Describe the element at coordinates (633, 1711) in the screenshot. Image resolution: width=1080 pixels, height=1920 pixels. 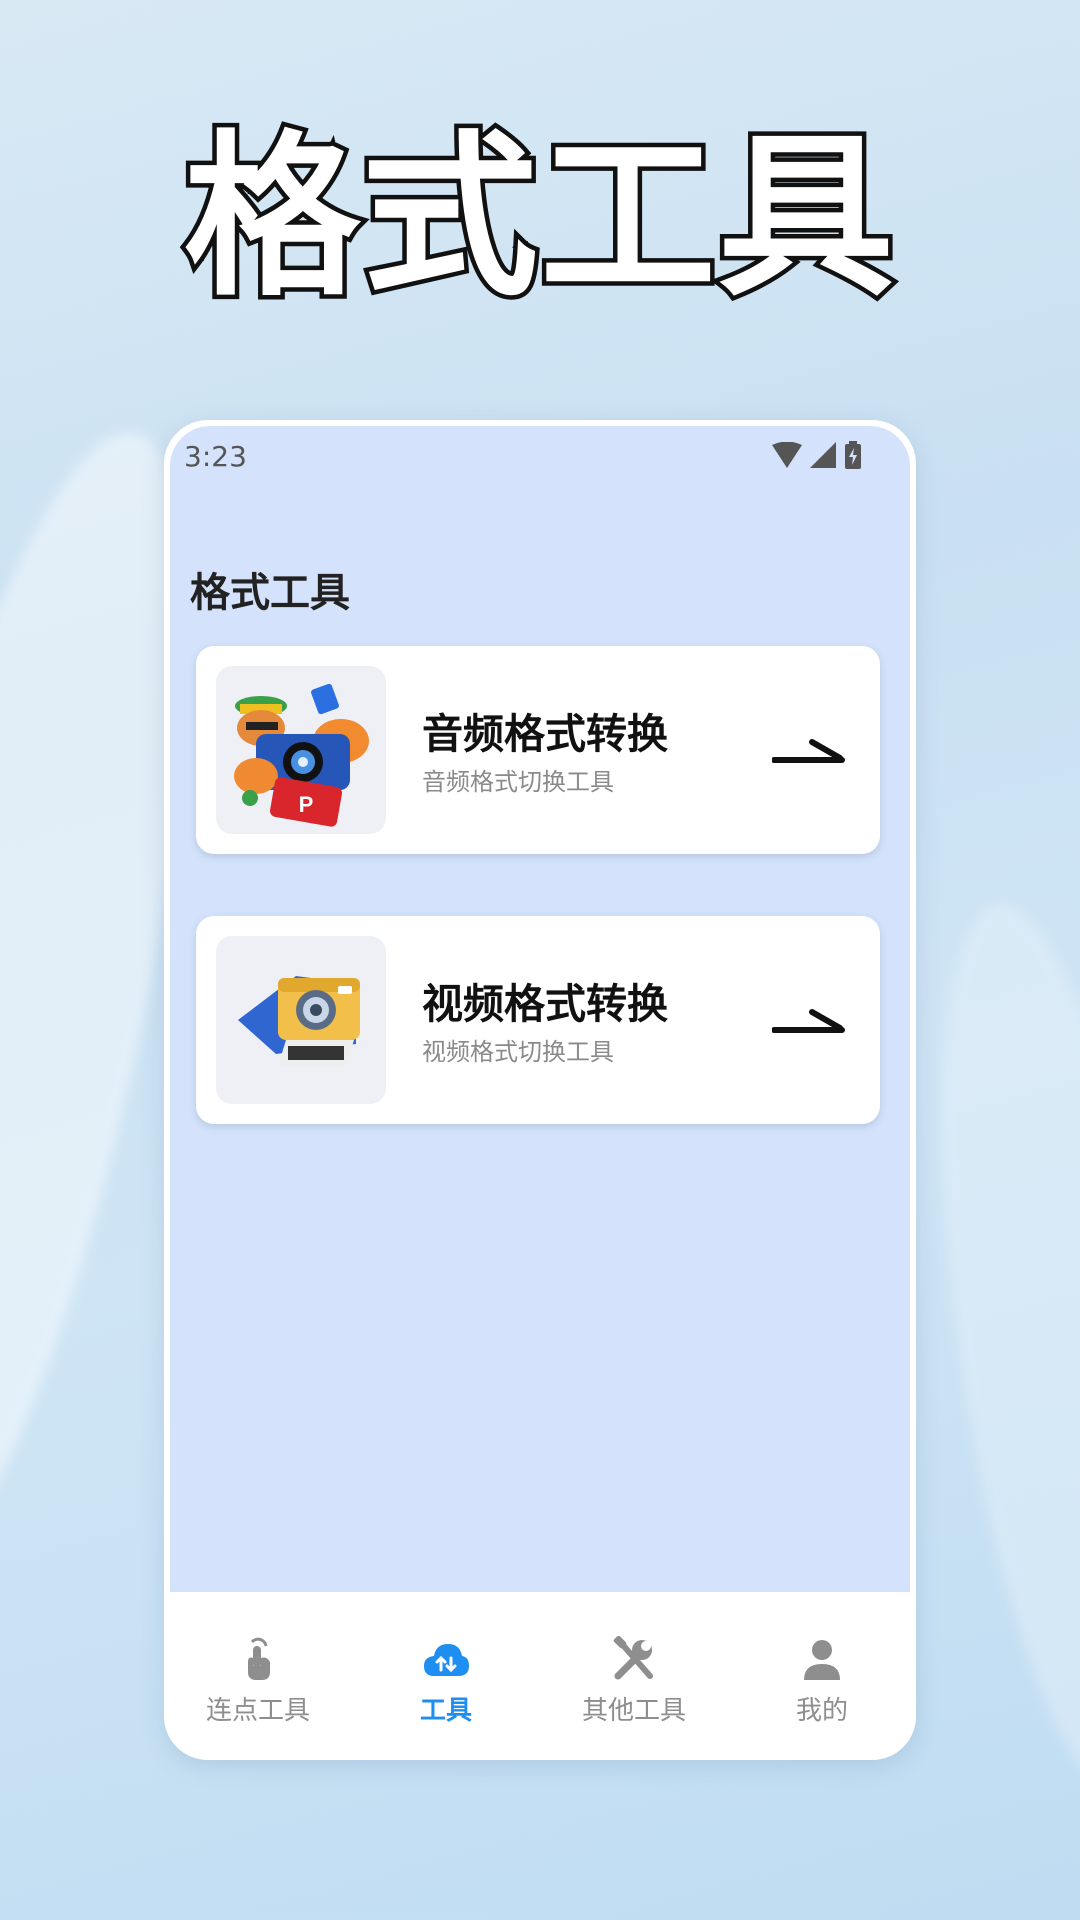
I see `tab-label: 其他工具` at that location.